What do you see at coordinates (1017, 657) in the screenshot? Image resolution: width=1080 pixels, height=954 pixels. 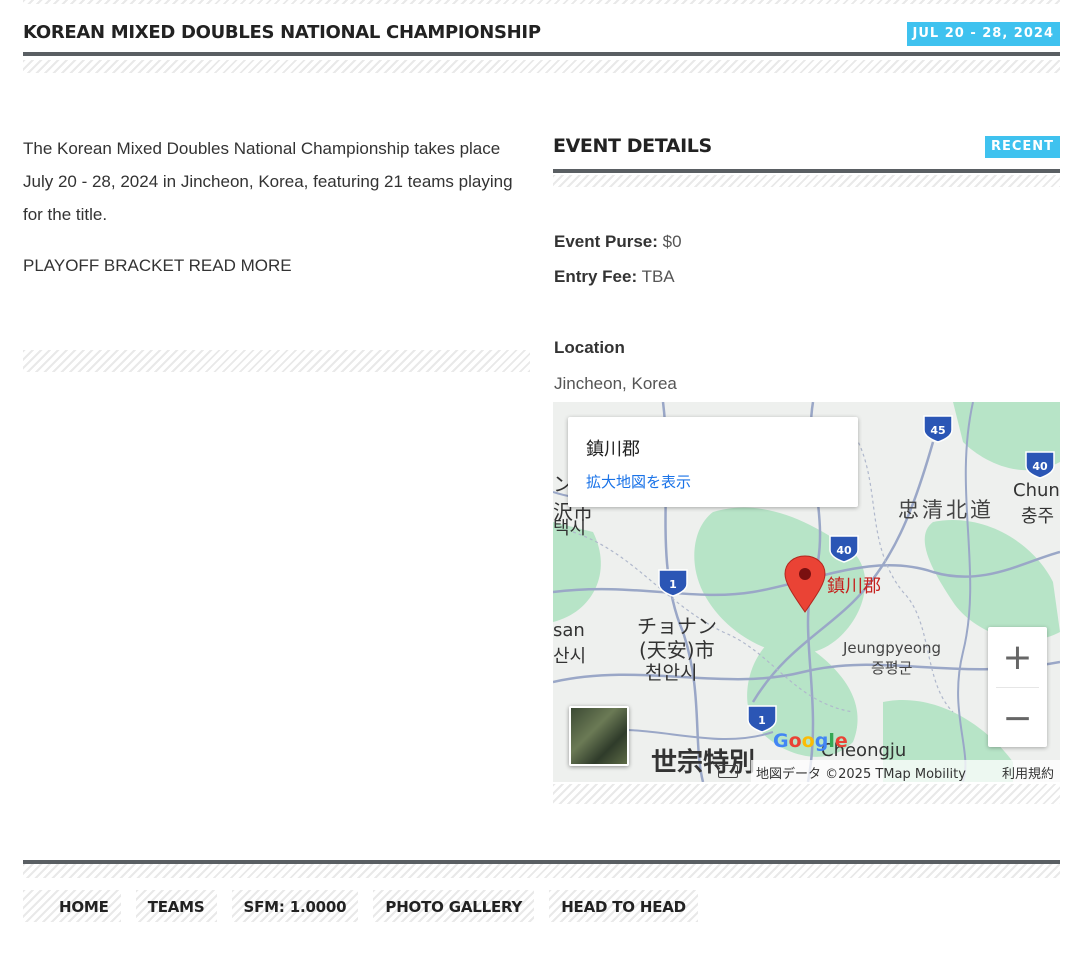 I see `zoom-in-button: +` at bounding box center [1017, 657].